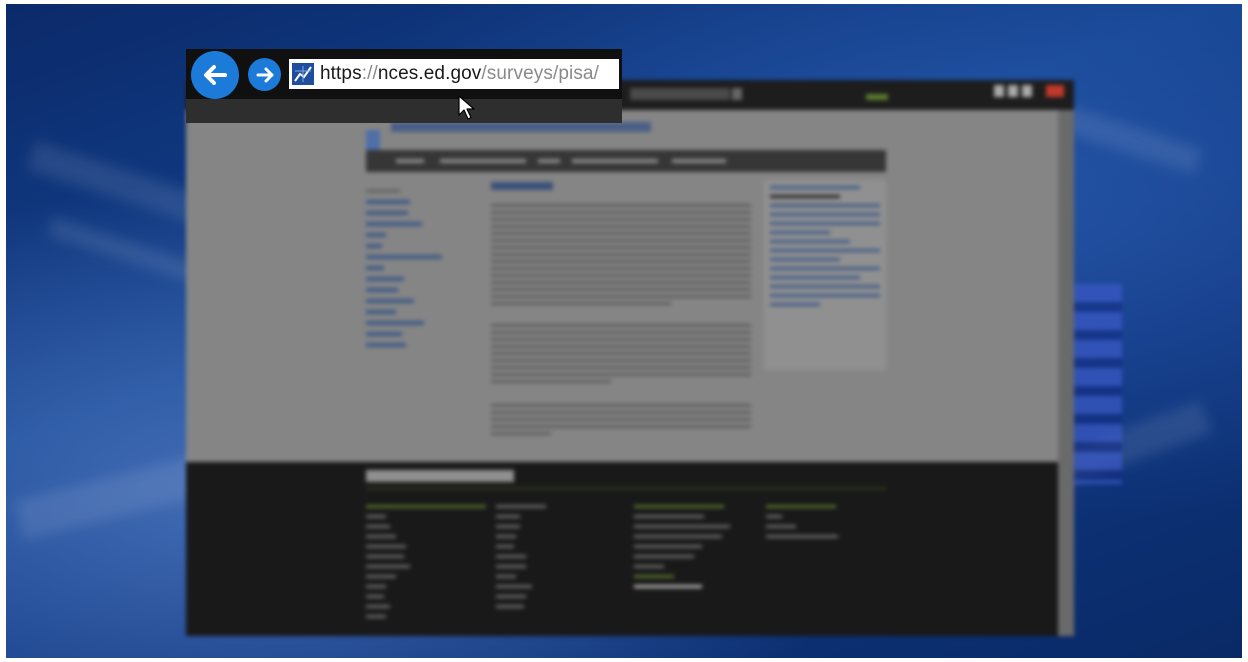  Describe the element at coordinates (421, 282) in the screenshot. I see `left-sidebar-links` at that location.